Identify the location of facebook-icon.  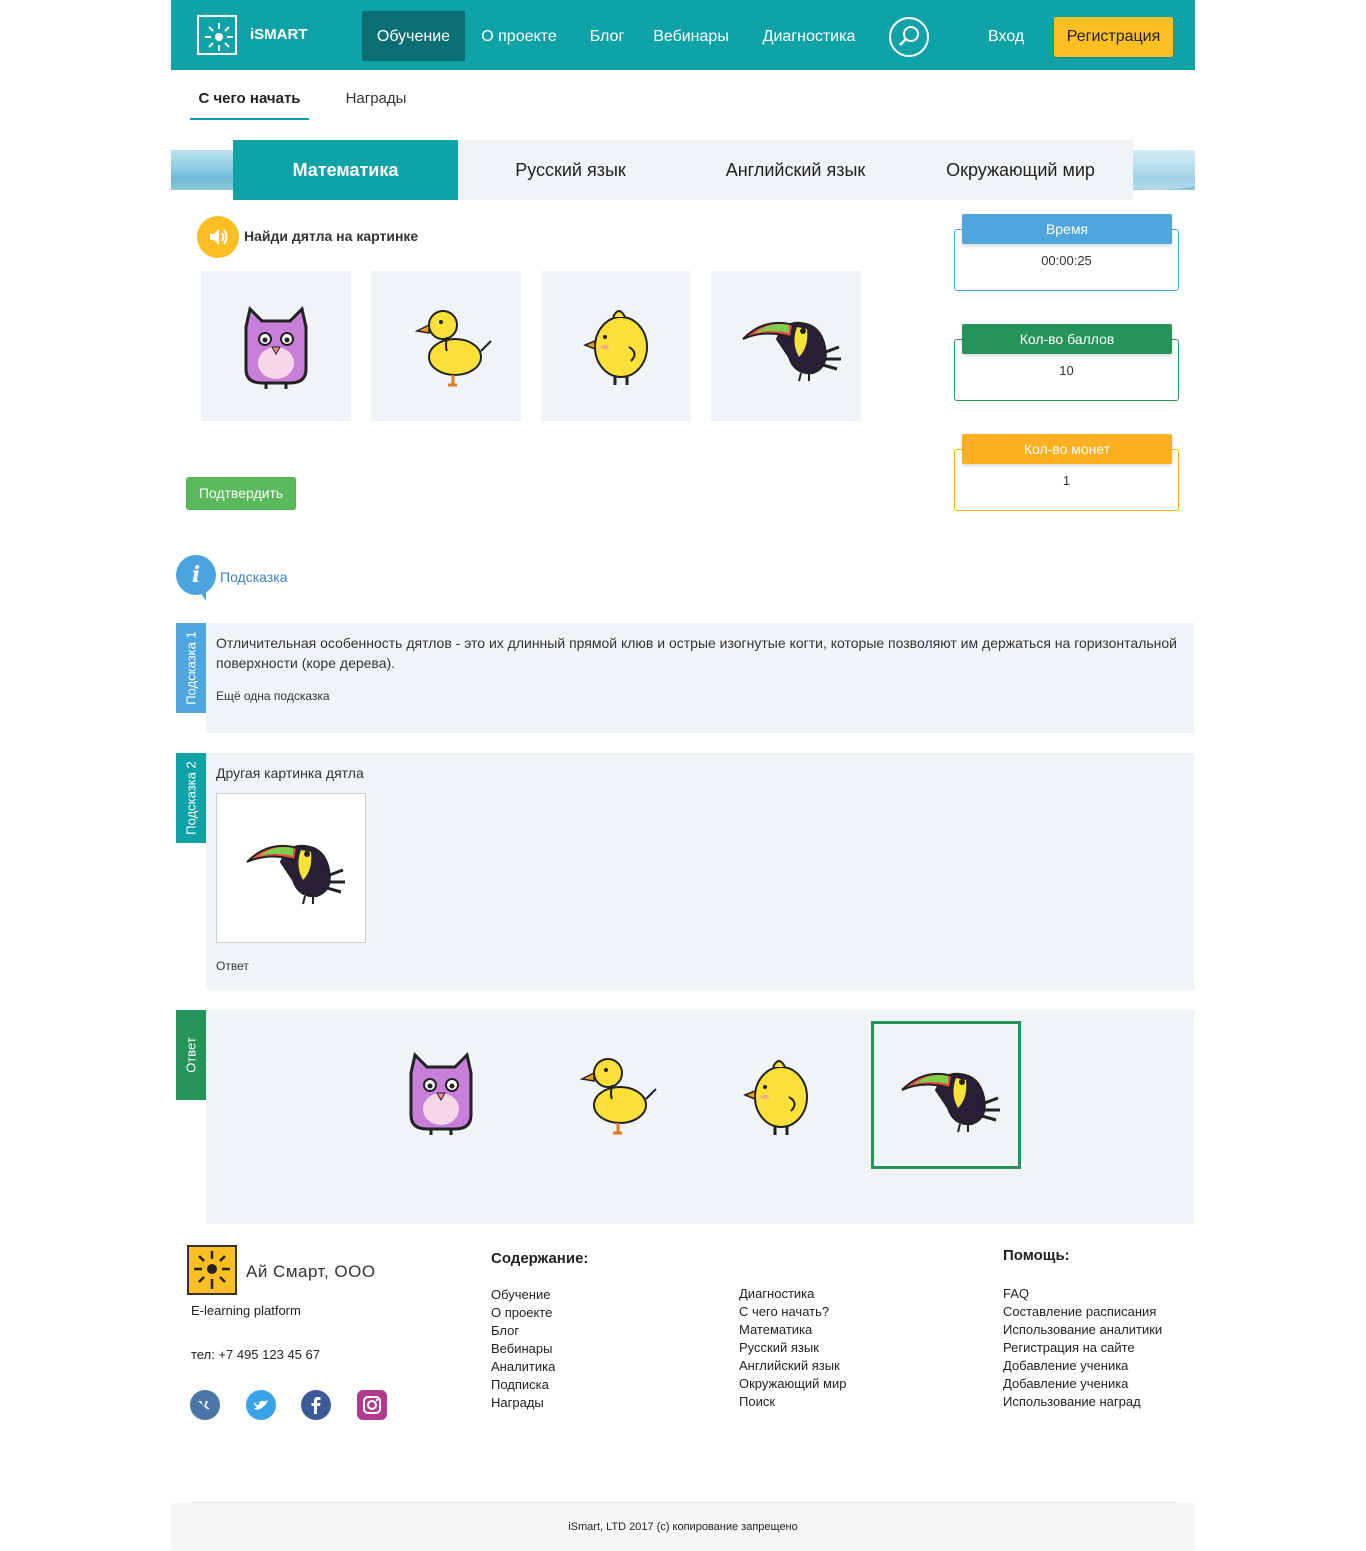
(316, 1405).